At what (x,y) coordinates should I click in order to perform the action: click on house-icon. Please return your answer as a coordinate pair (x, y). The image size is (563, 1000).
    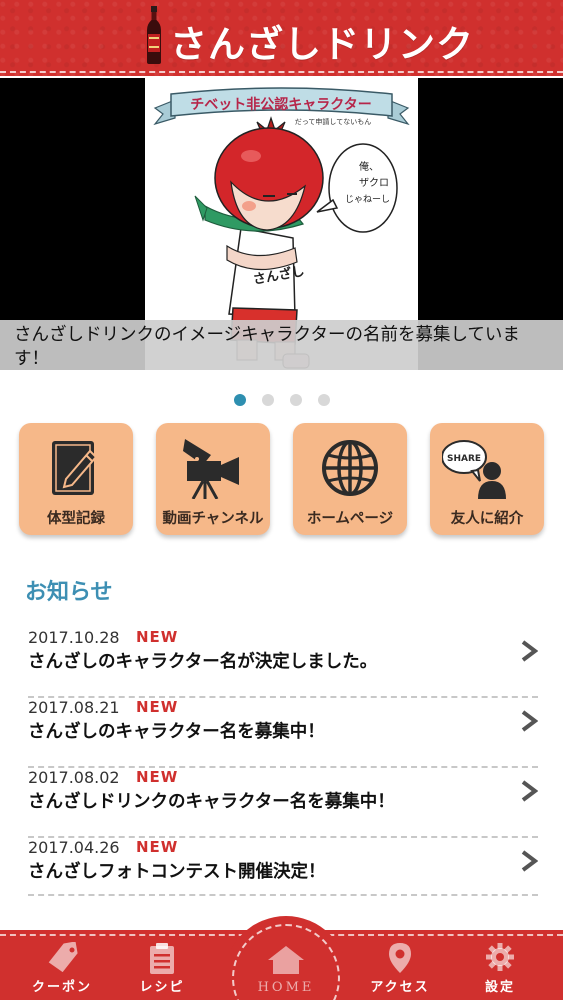
    Looking at the image, I should click on (286, 960).